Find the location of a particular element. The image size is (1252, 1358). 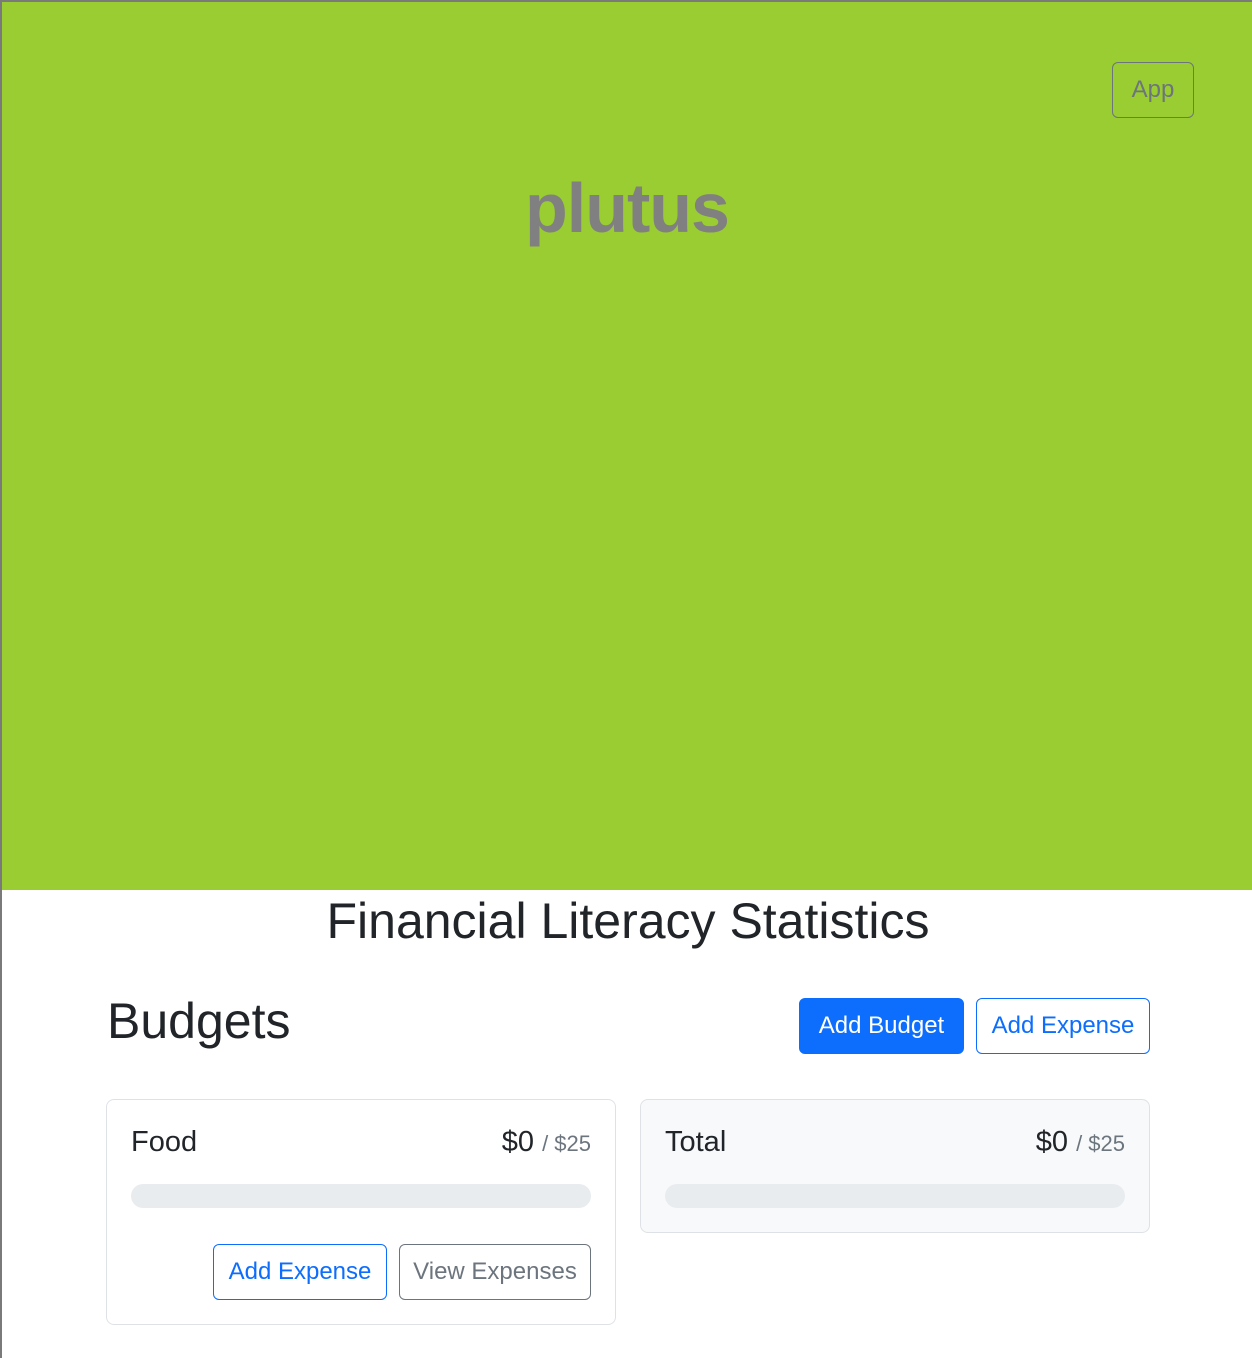

budget-name: Food is located at coordinates (164, 1142).